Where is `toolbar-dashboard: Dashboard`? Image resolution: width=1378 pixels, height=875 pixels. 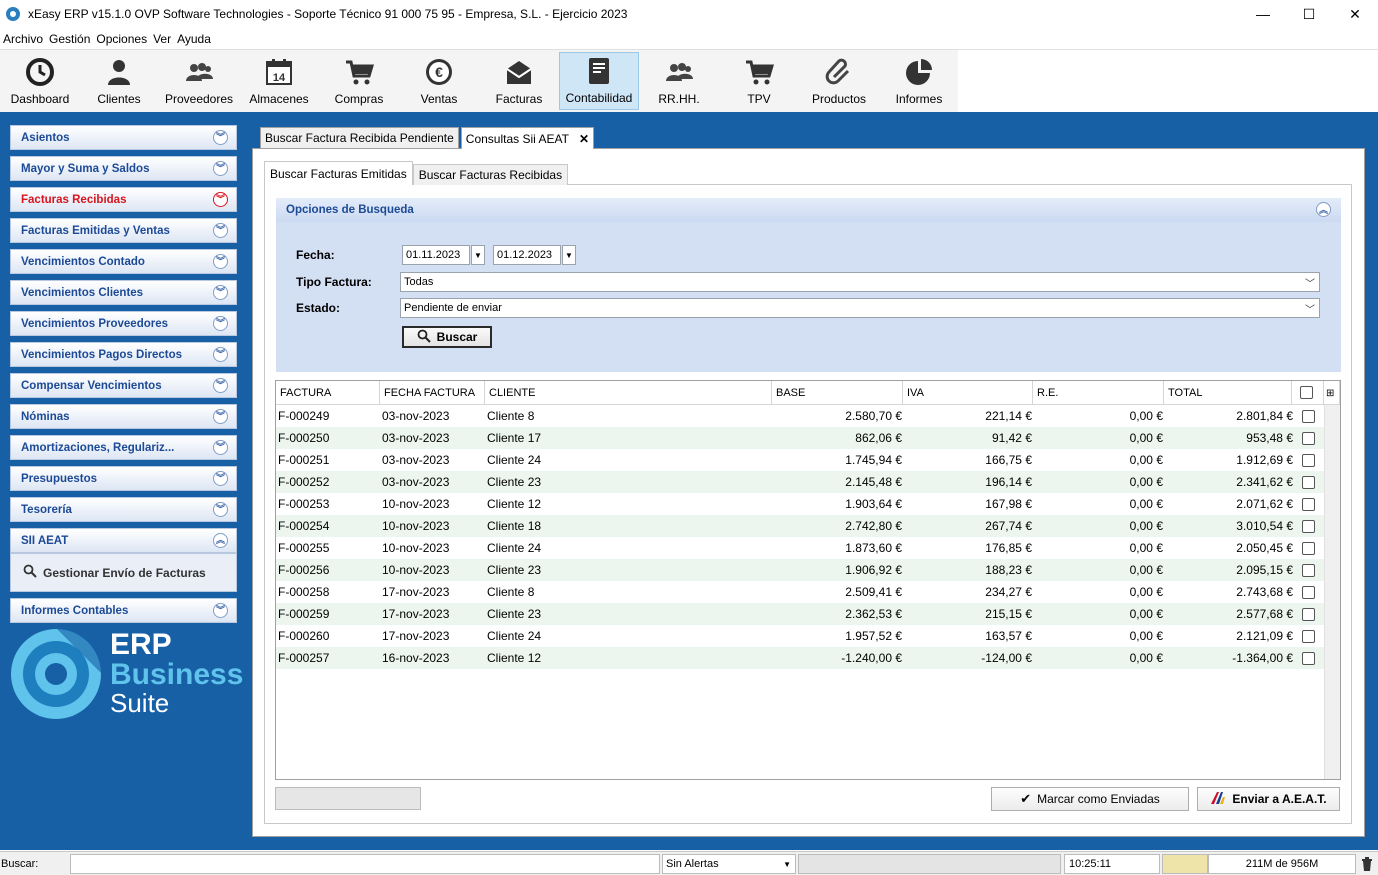 toolbar-dashboard: Dashboard is located at coordinates (40, 81).